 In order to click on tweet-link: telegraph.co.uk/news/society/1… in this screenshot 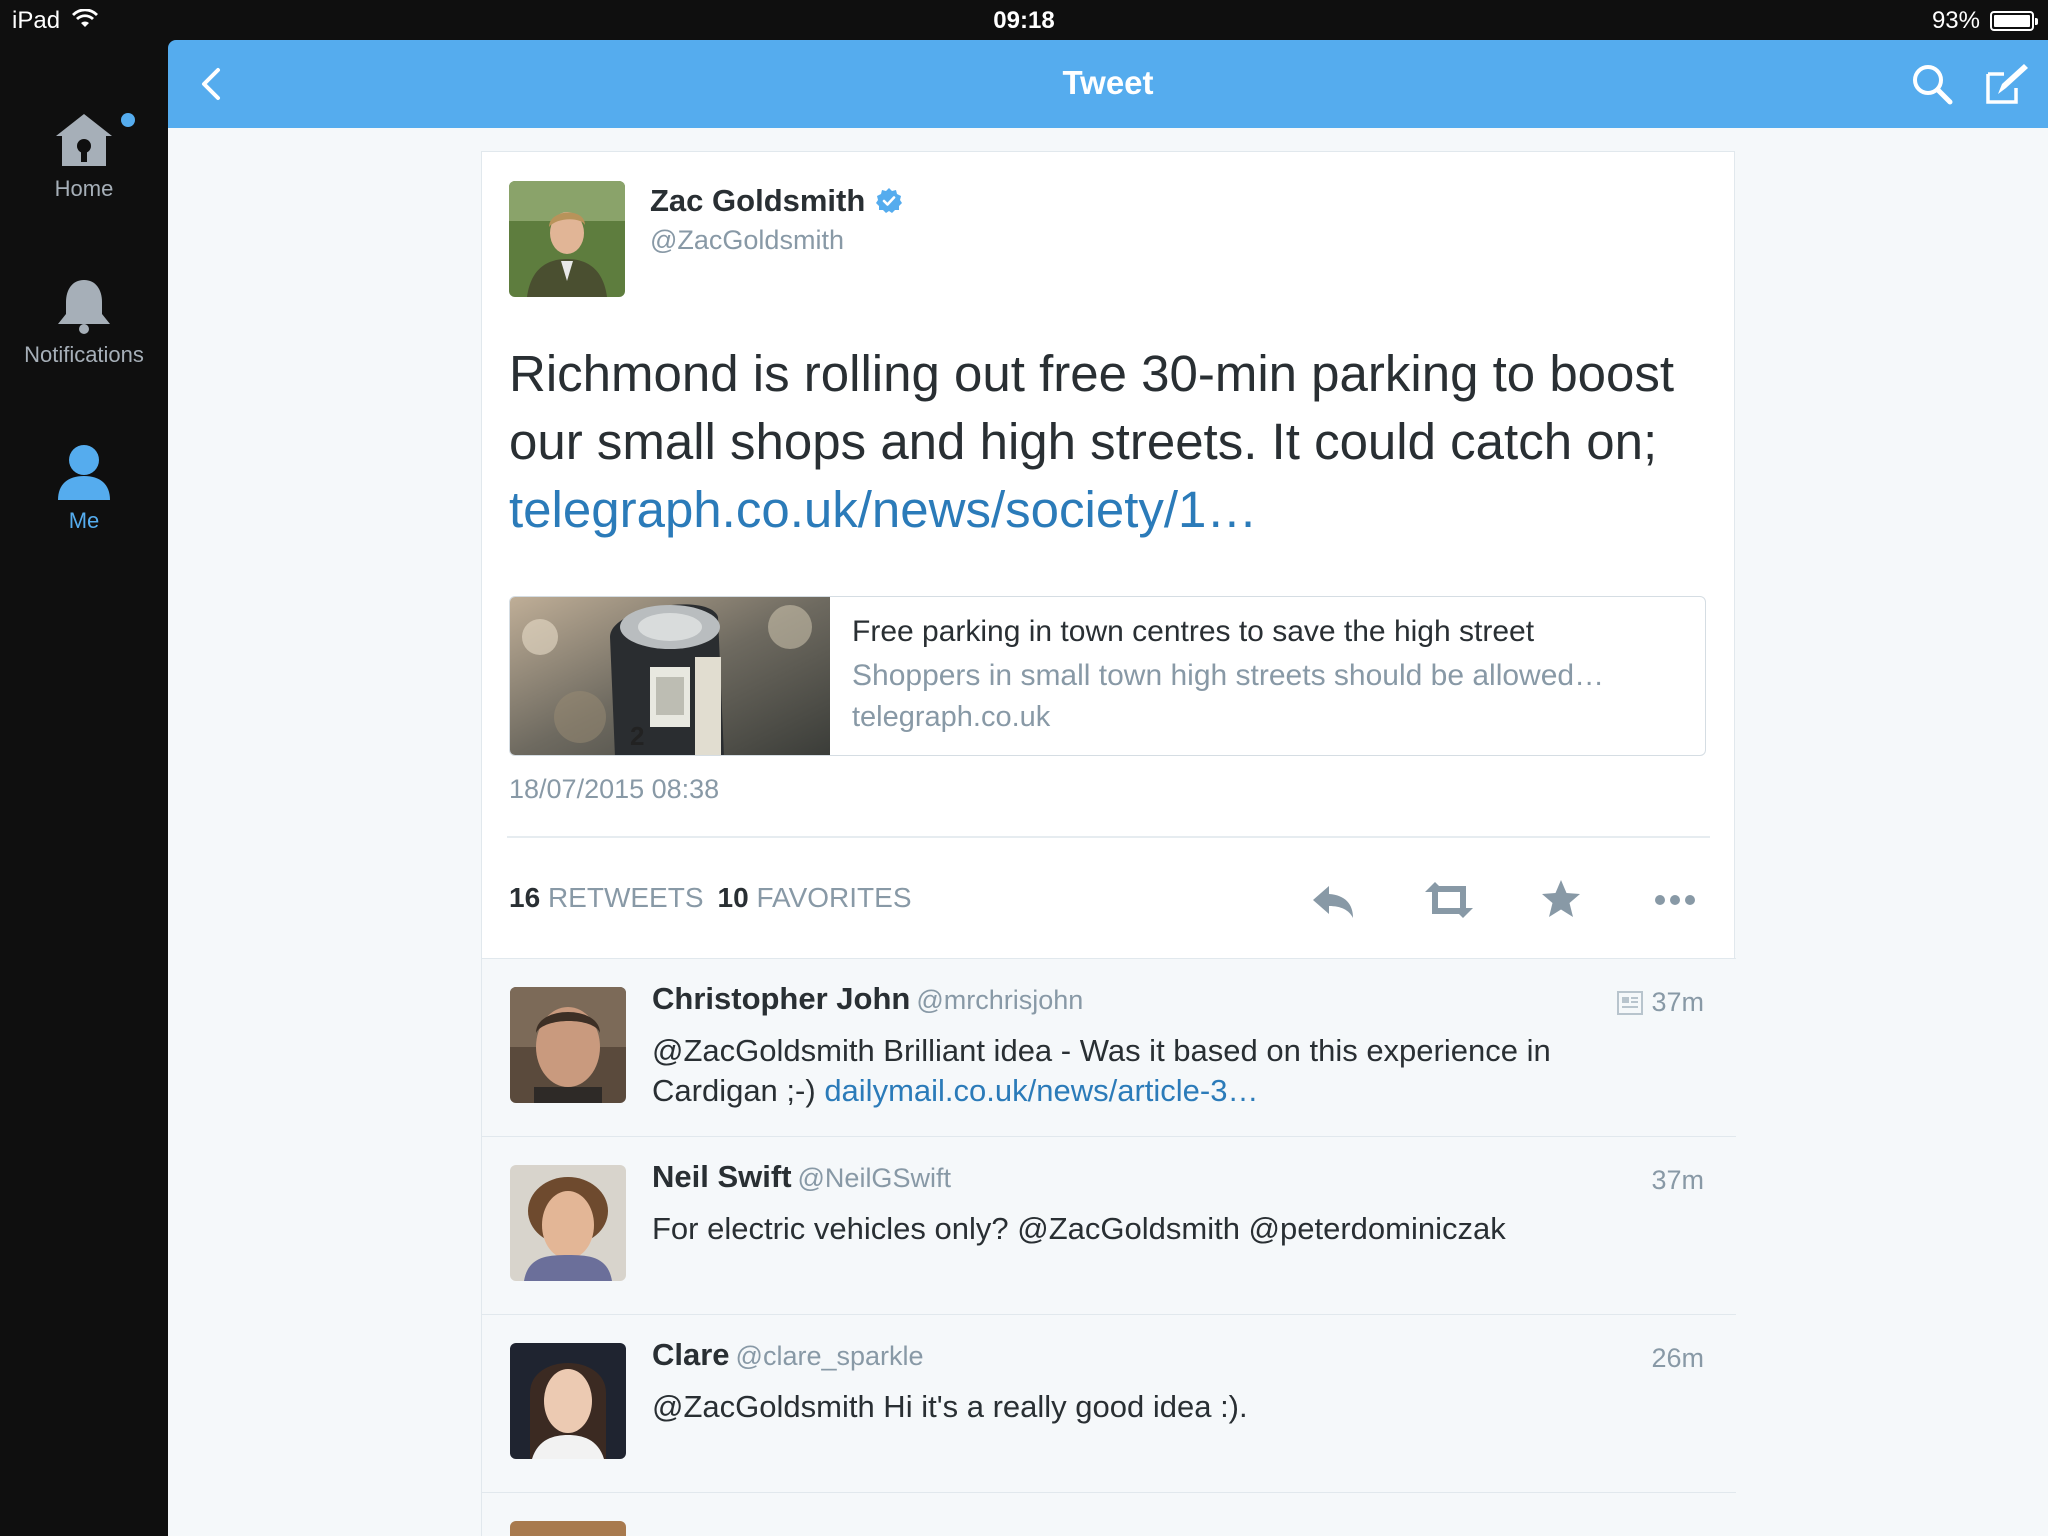, I will do `click(883, 509)`.